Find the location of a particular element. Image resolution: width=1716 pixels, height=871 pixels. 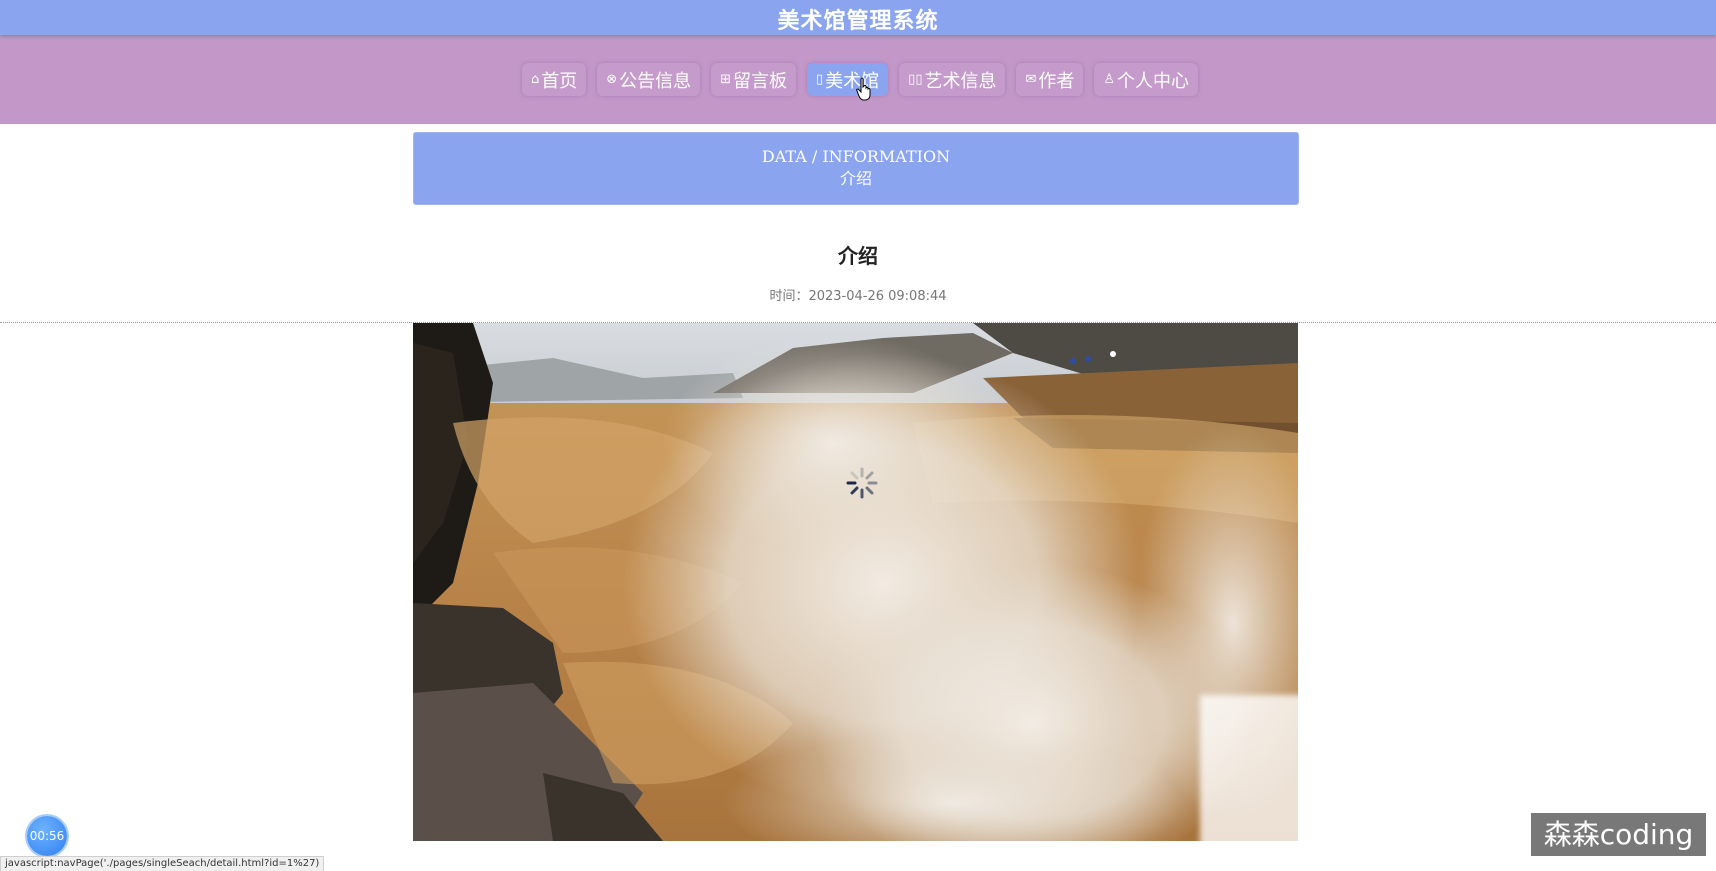

announcement-icon: ⊗ is located at coordinates (612, 79).